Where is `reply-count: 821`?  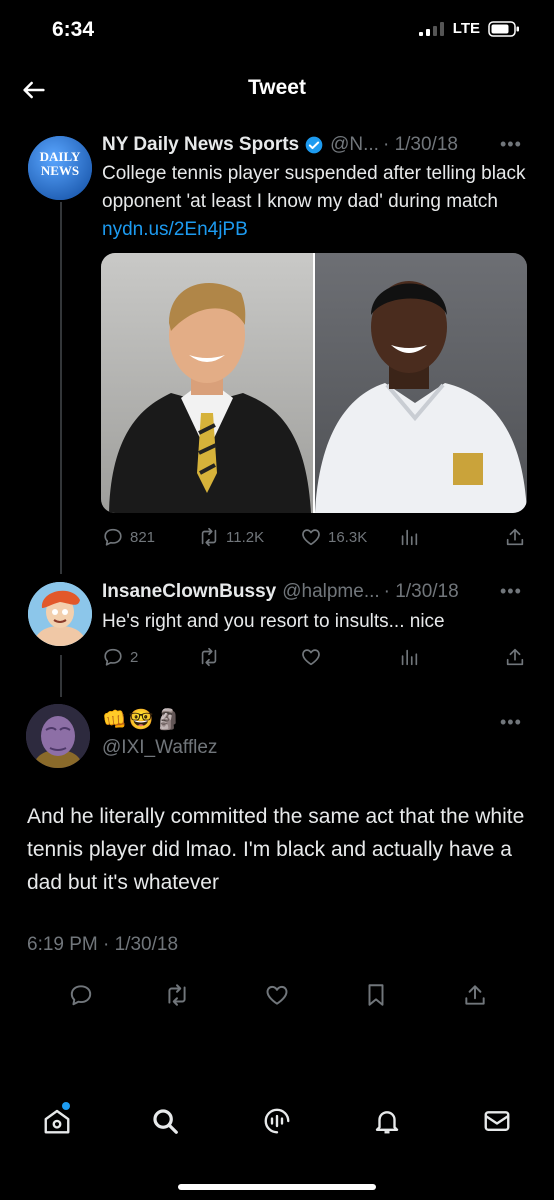 reply-count: 821 is located at coordinates (143, 537).